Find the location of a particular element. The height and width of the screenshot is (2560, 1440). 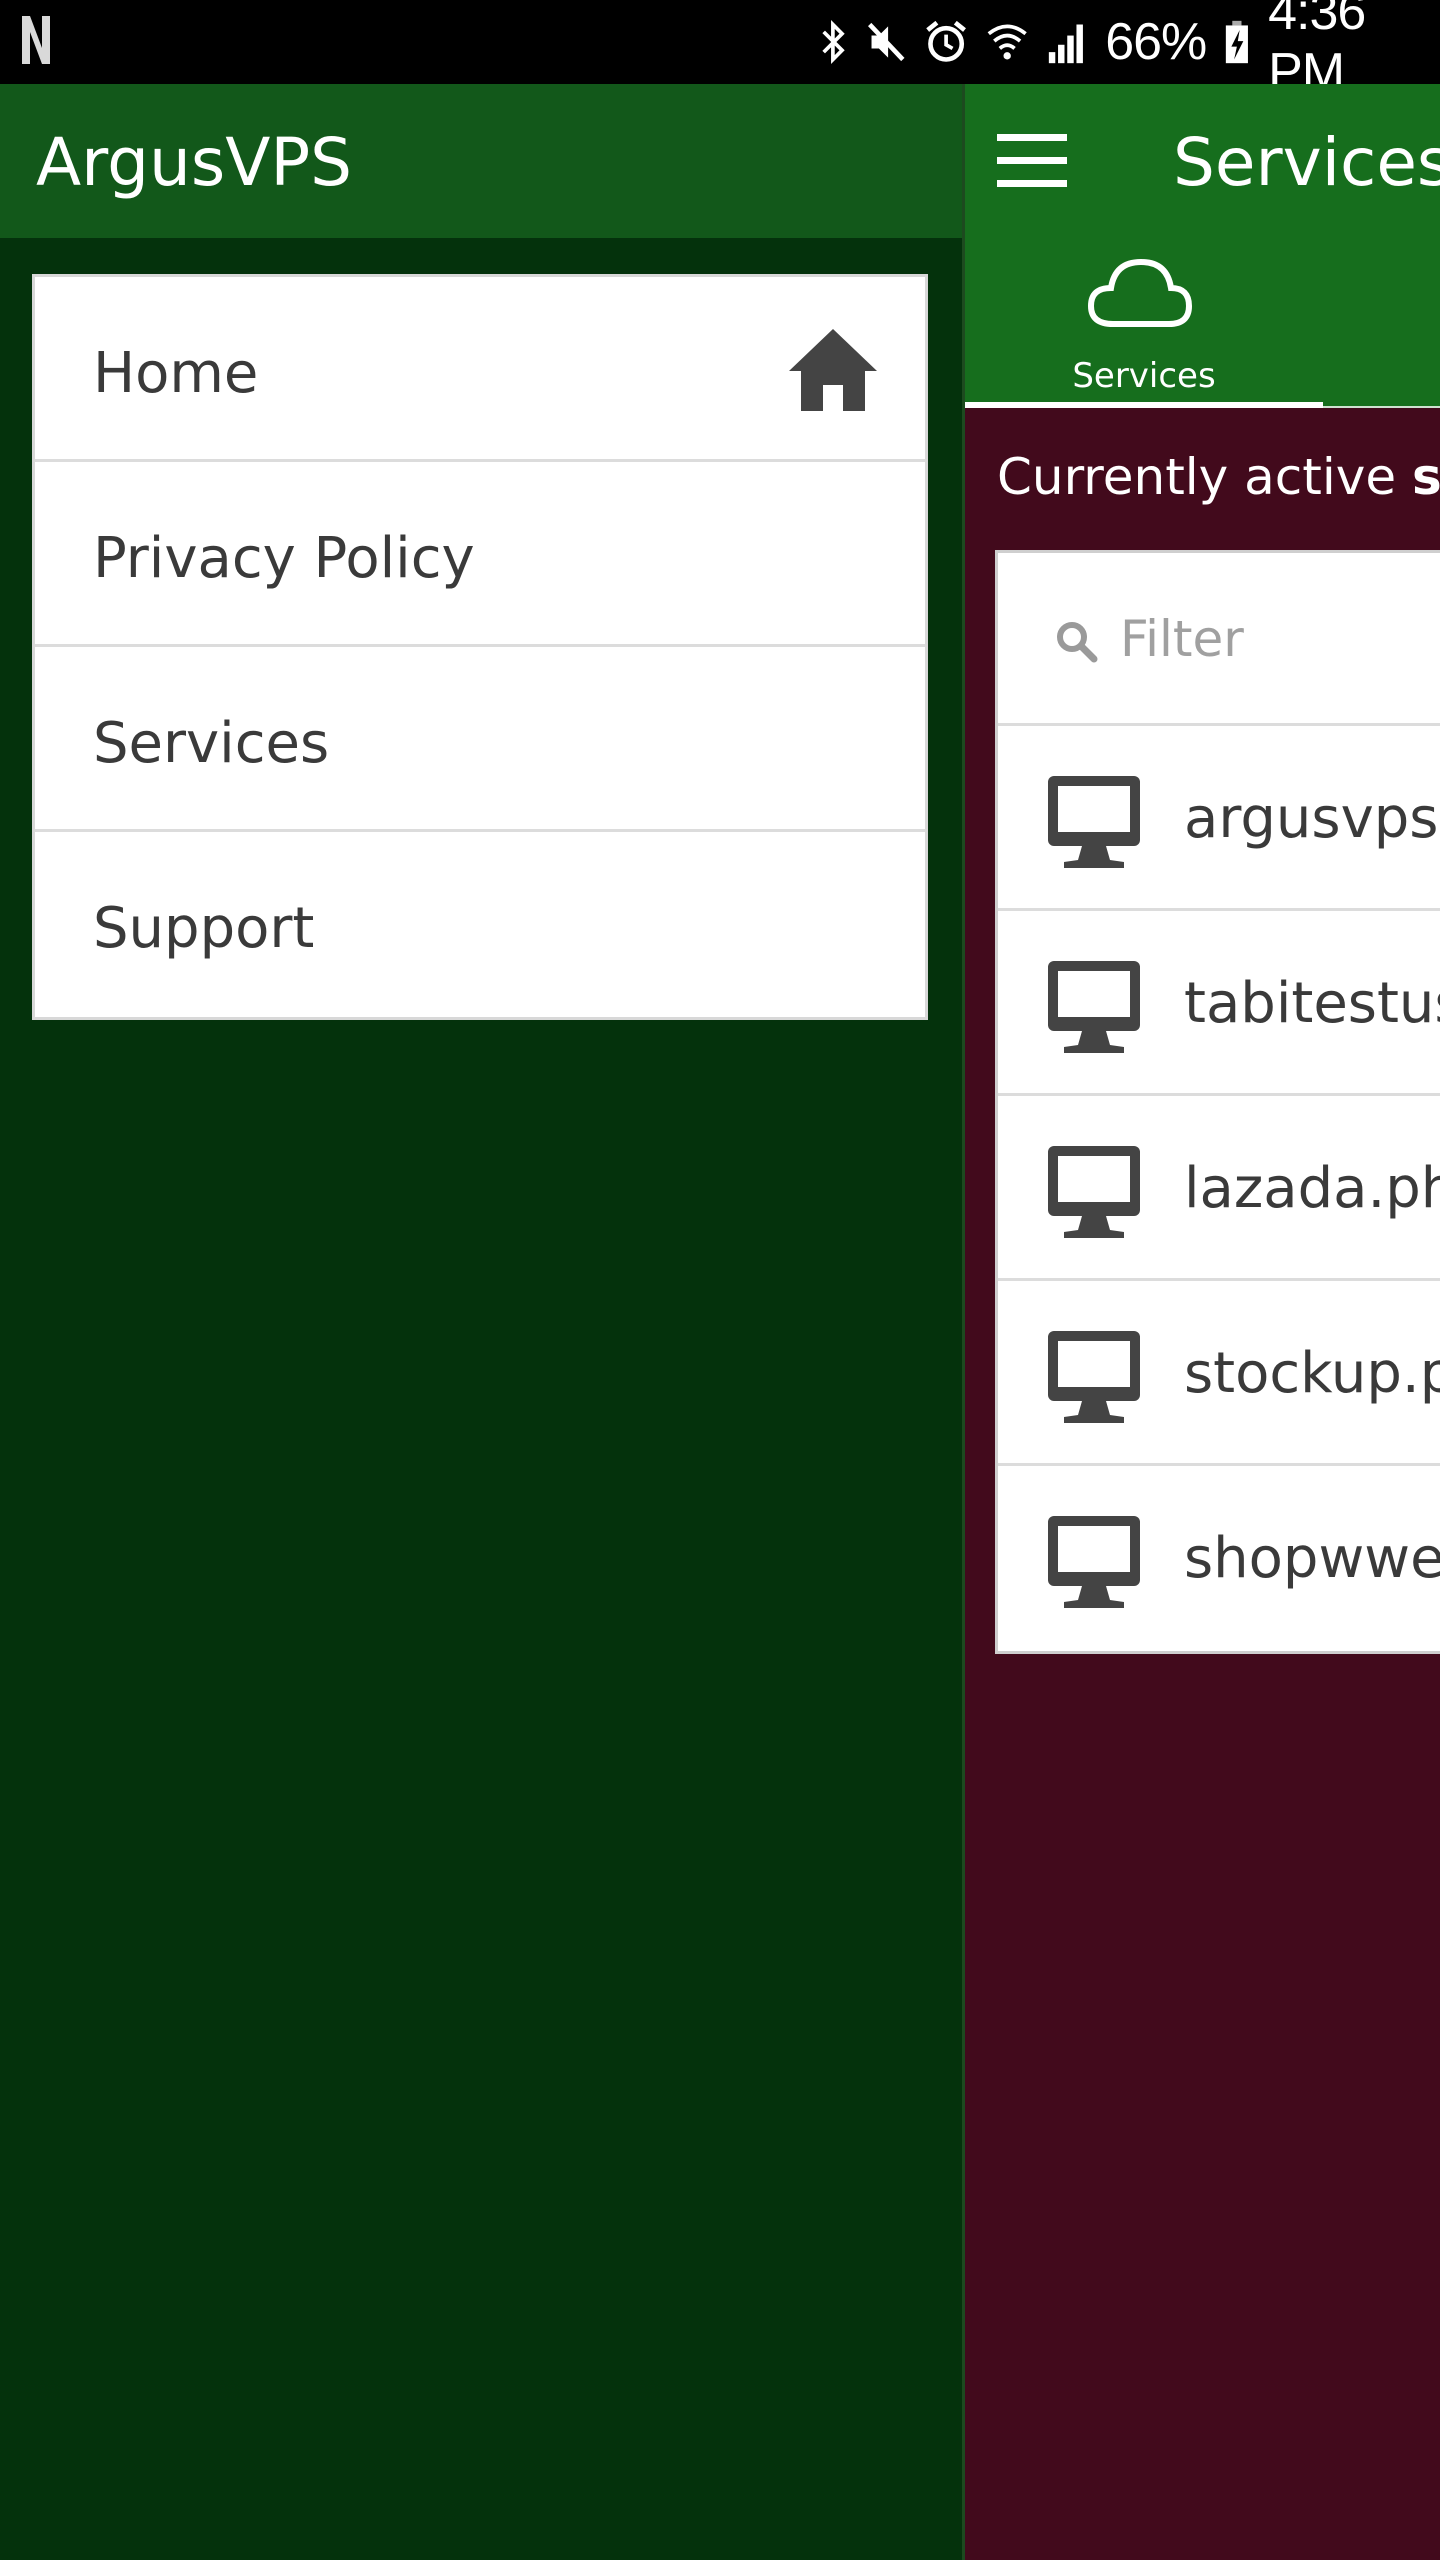

service-row: shopwwel is located at coordinates (1219, 1558).